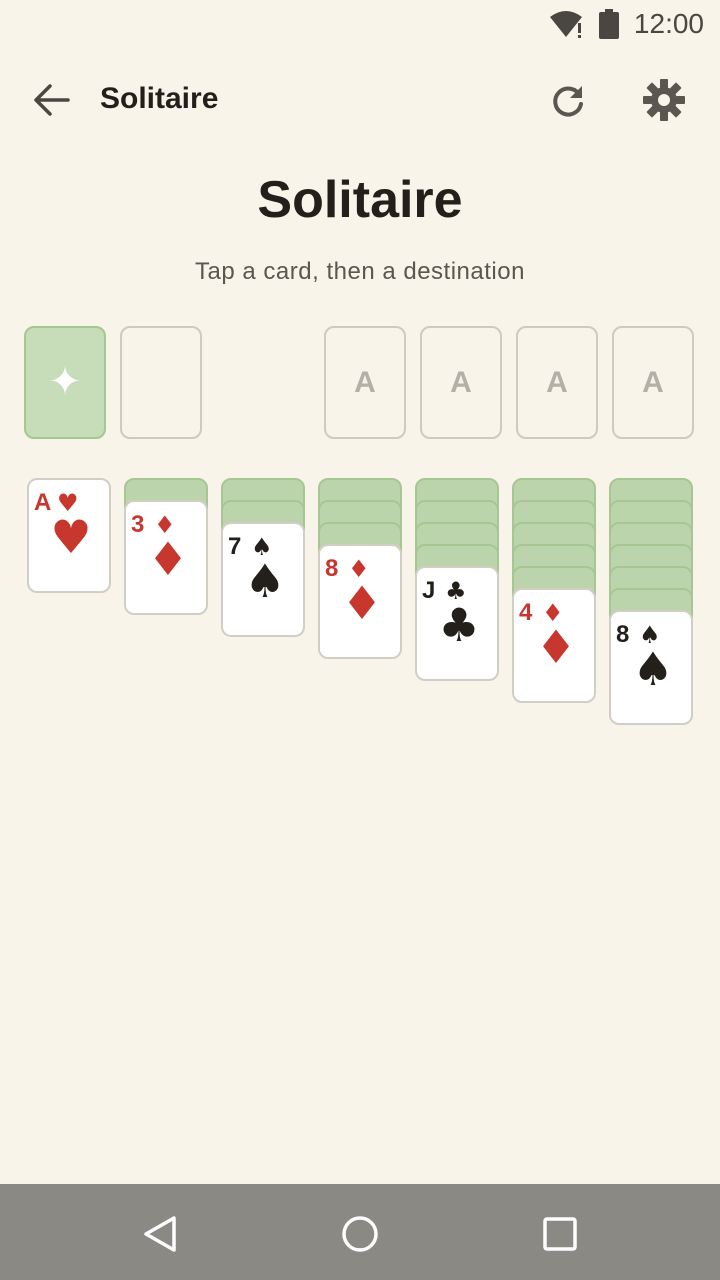  I want to click on back-arrow-icon, so click(52, 100).